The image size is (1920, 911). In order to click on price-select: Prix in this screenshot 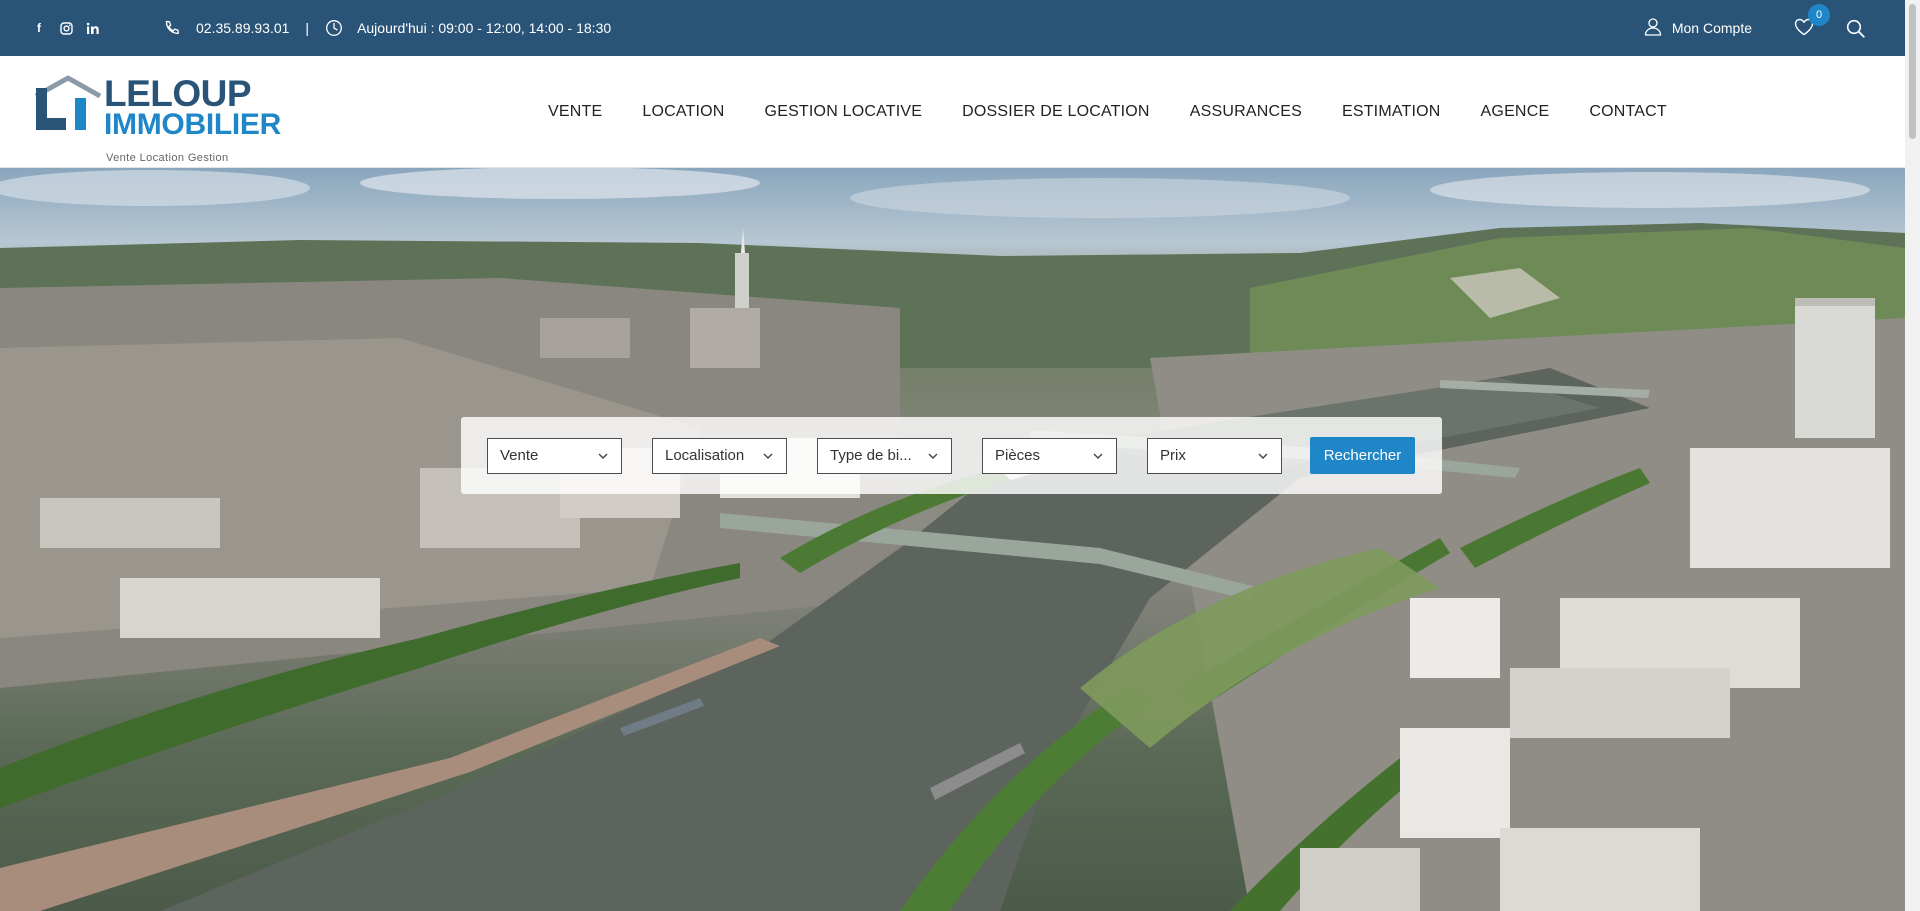, I will do `click(1214, 455)`.